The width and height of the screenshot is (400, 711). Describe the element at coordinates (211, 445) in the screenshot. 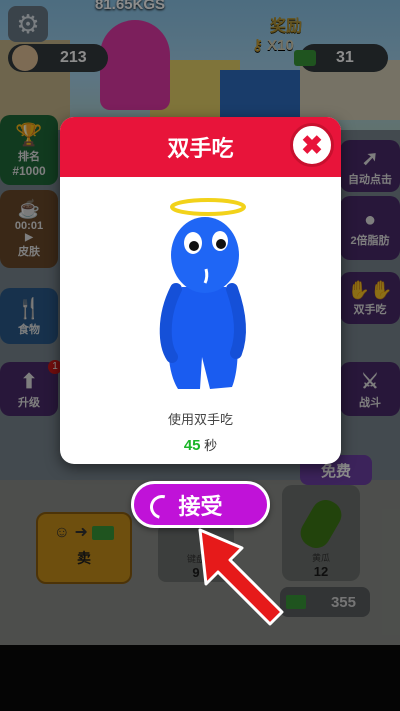

I see `timer-unit: 秒` at that location.